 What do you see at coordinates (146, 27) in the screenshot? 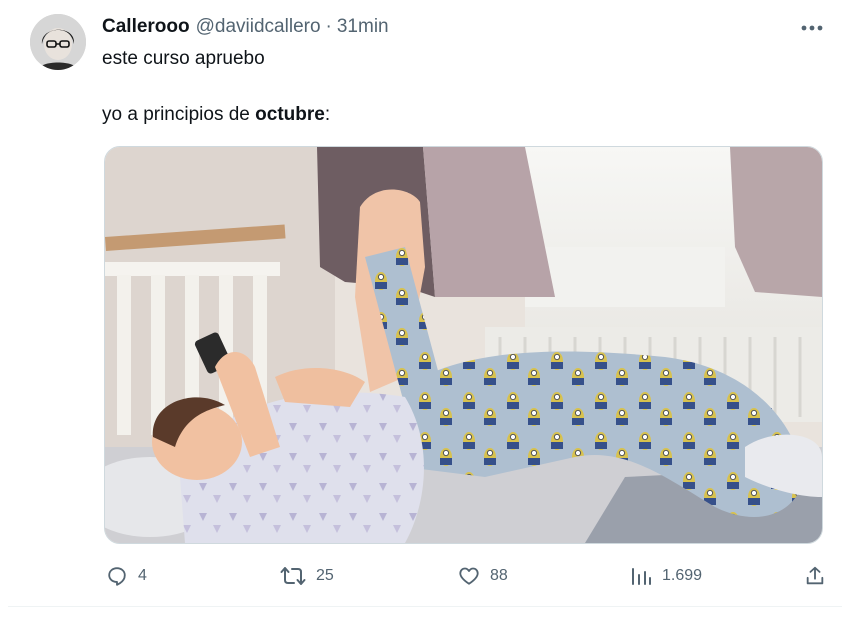
I see `display-name: Callerooo` at bounding box center [146, 27].